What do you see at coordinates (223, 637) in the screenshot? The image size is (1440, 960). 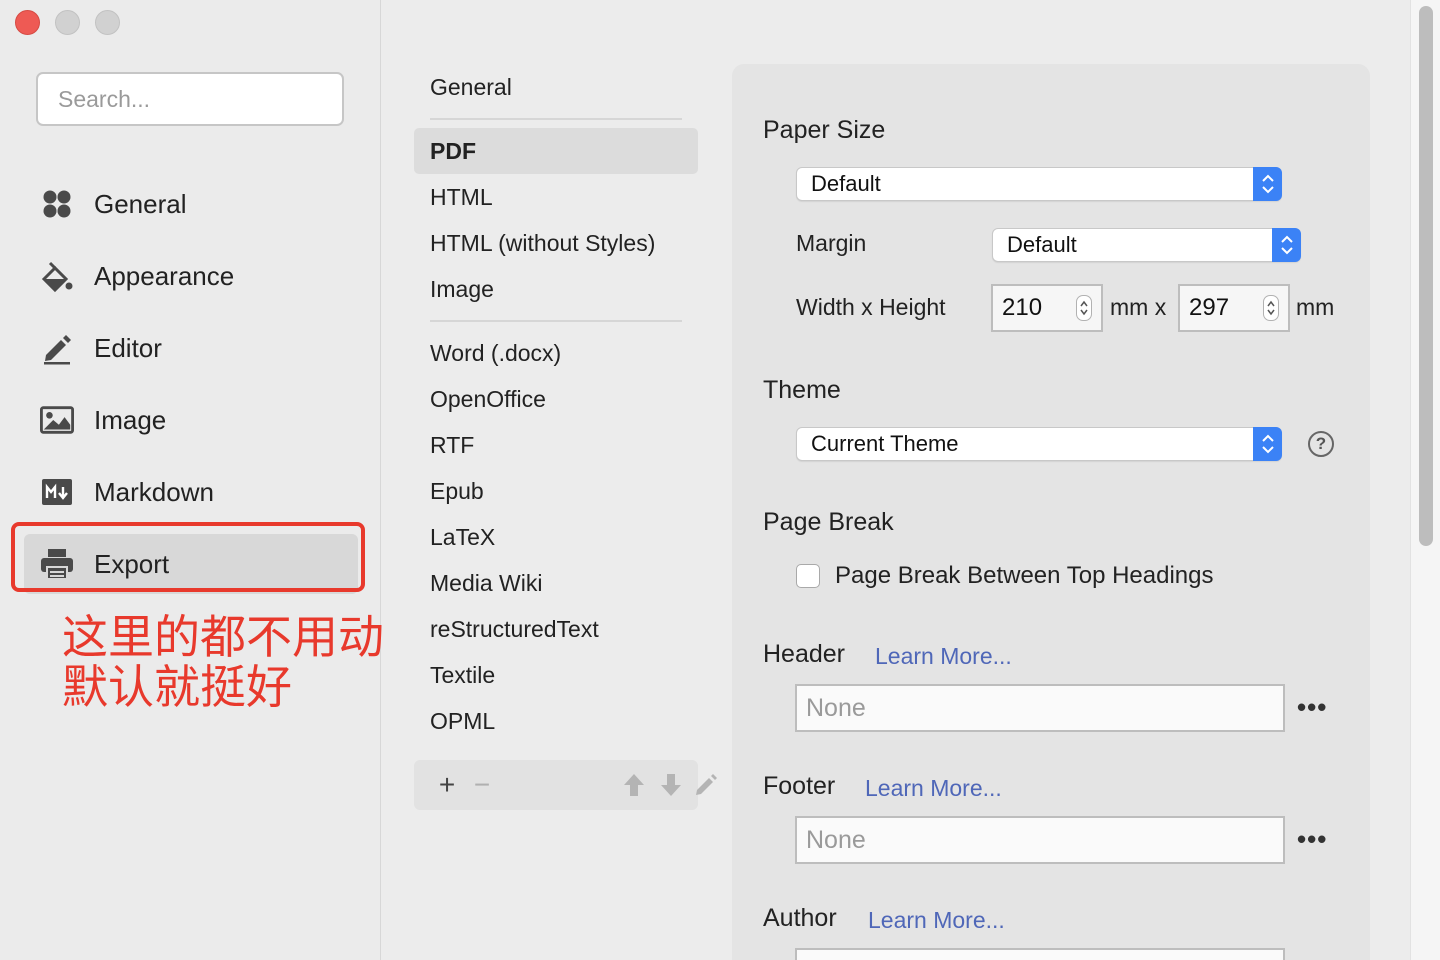 I see `annotation-line: 这里的都不用动` at bounding box center [223, 637].